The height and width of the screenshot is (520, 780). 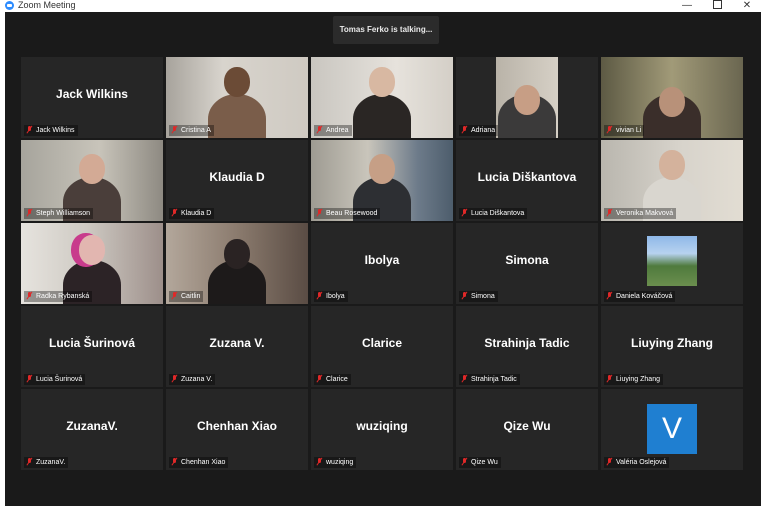 I want to click on participant-tile: Klaudia D Klaudia D, so click(x=237, y=180).